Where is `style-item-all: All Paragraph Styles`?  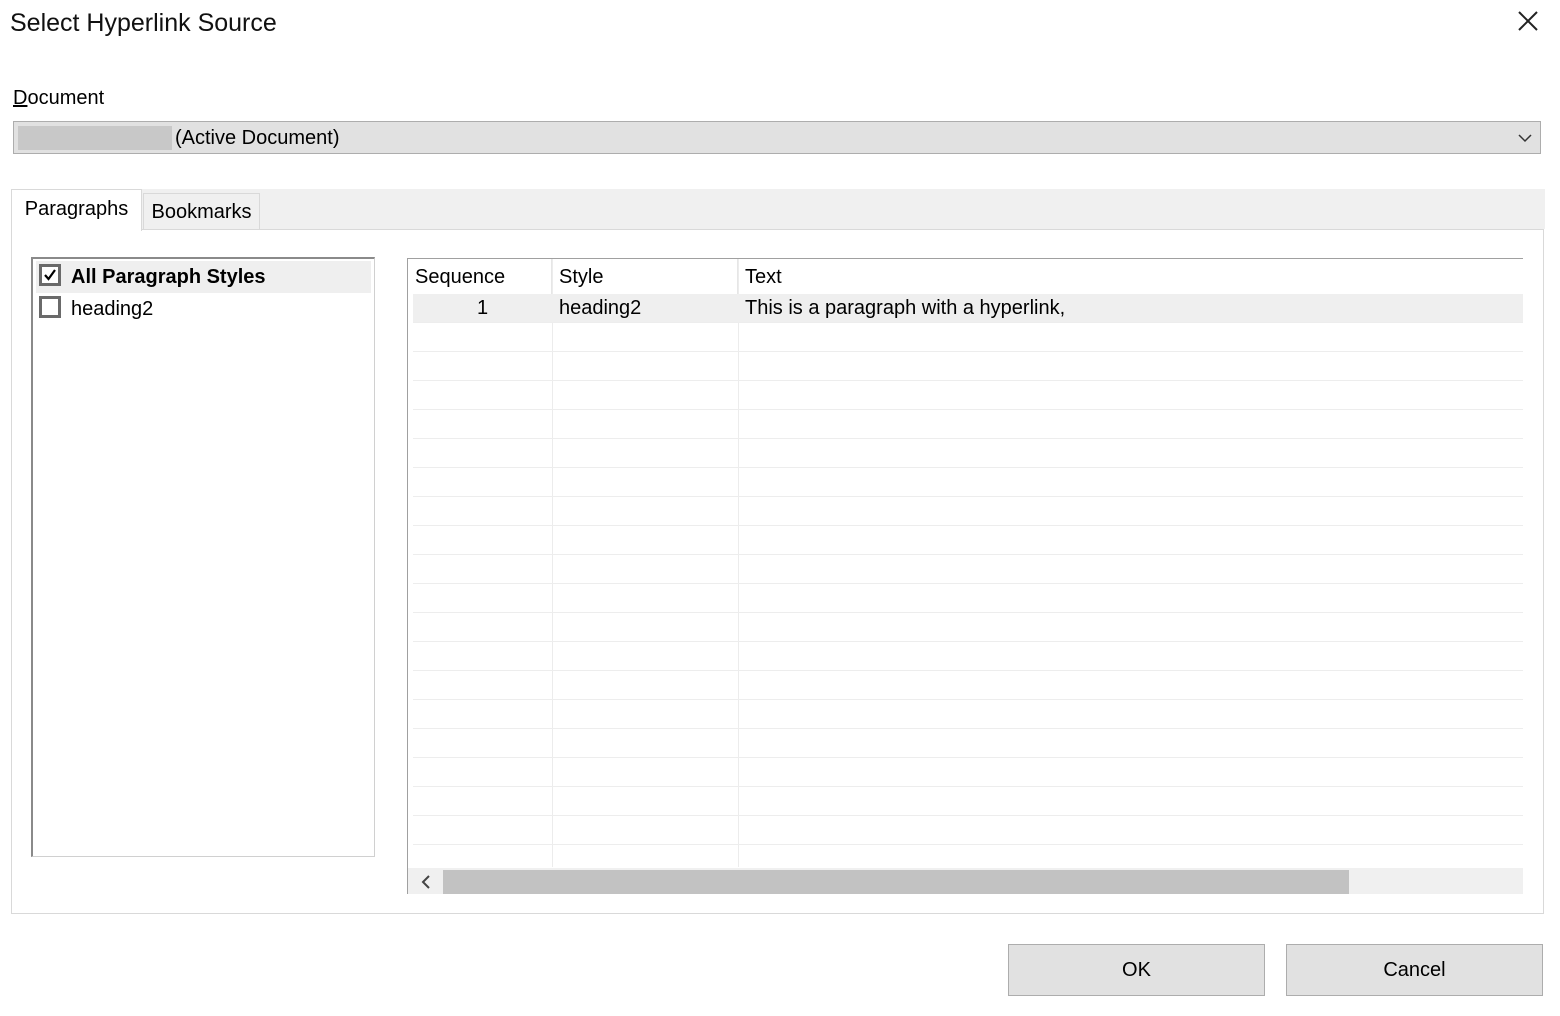
style-item-all: All Paragraph Styles is located at coordinates (203, 277).